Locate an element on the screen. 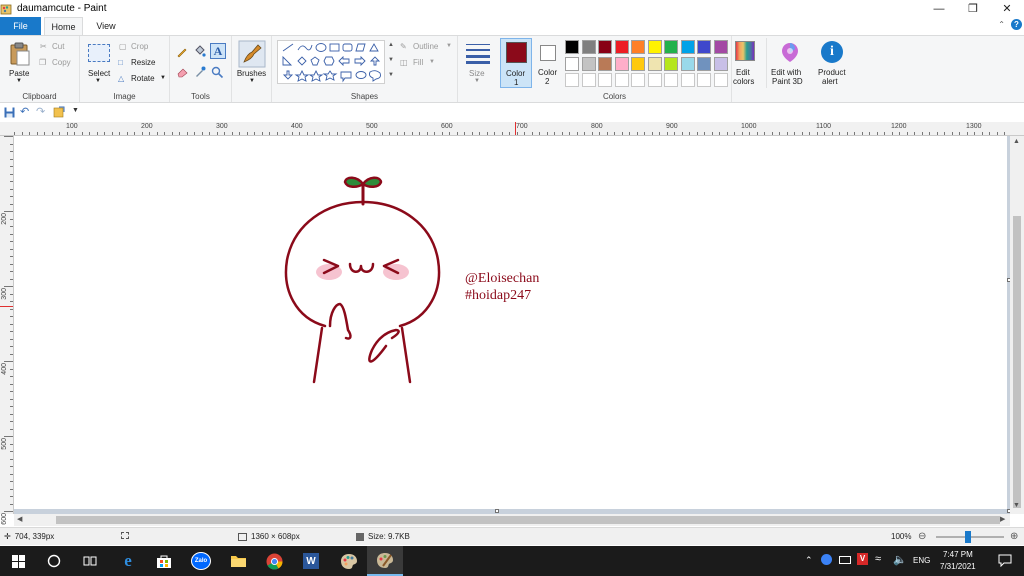 The image size is (1024, 576). vertical-scrollbar: ▲ ▼ is located at coordinates (1017, 325).